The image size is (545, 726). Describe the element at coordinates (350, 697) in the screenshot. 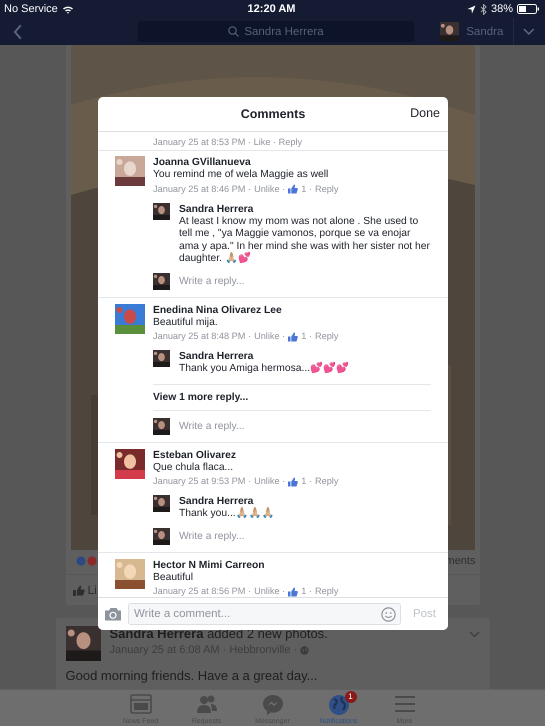

I see `notification-badge: 1` at that location.